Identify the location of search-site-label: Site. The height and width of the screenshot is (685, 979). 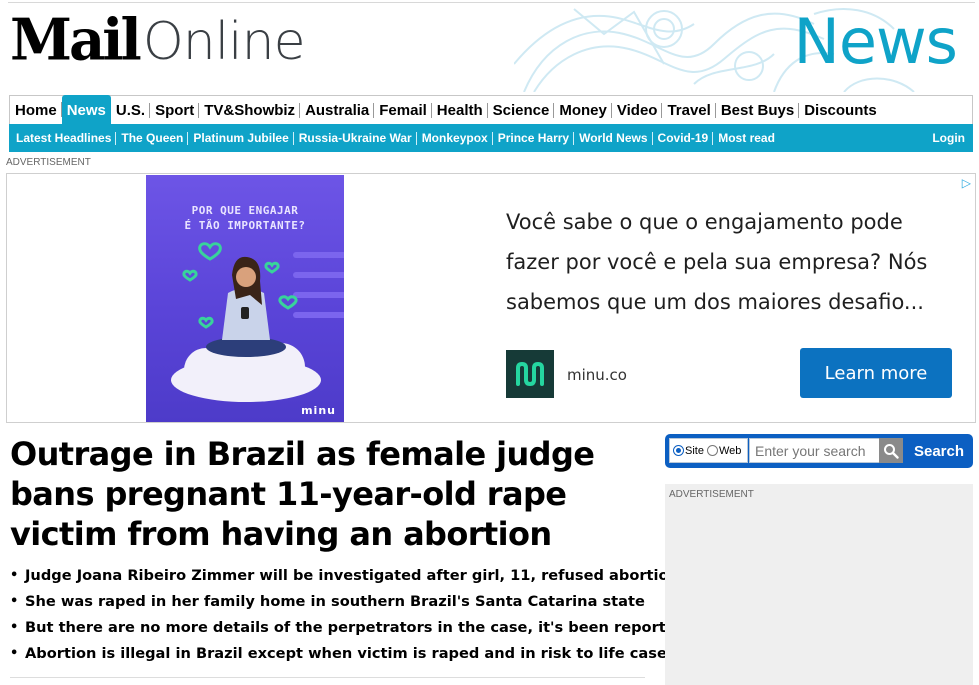
(694, 451).